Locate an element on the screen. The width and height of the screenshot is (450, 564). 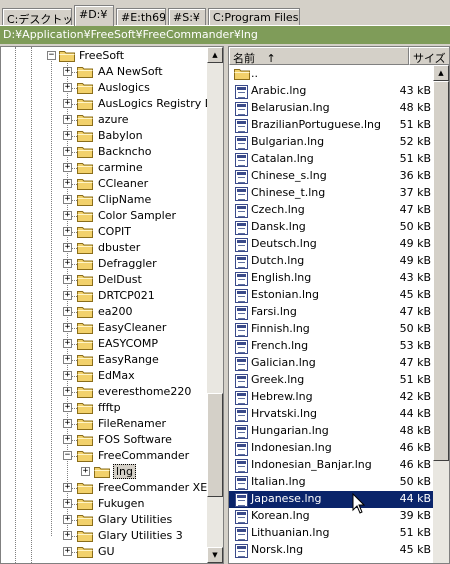
tree-item: + Glary Utilities is located at coordinates (106, 520).